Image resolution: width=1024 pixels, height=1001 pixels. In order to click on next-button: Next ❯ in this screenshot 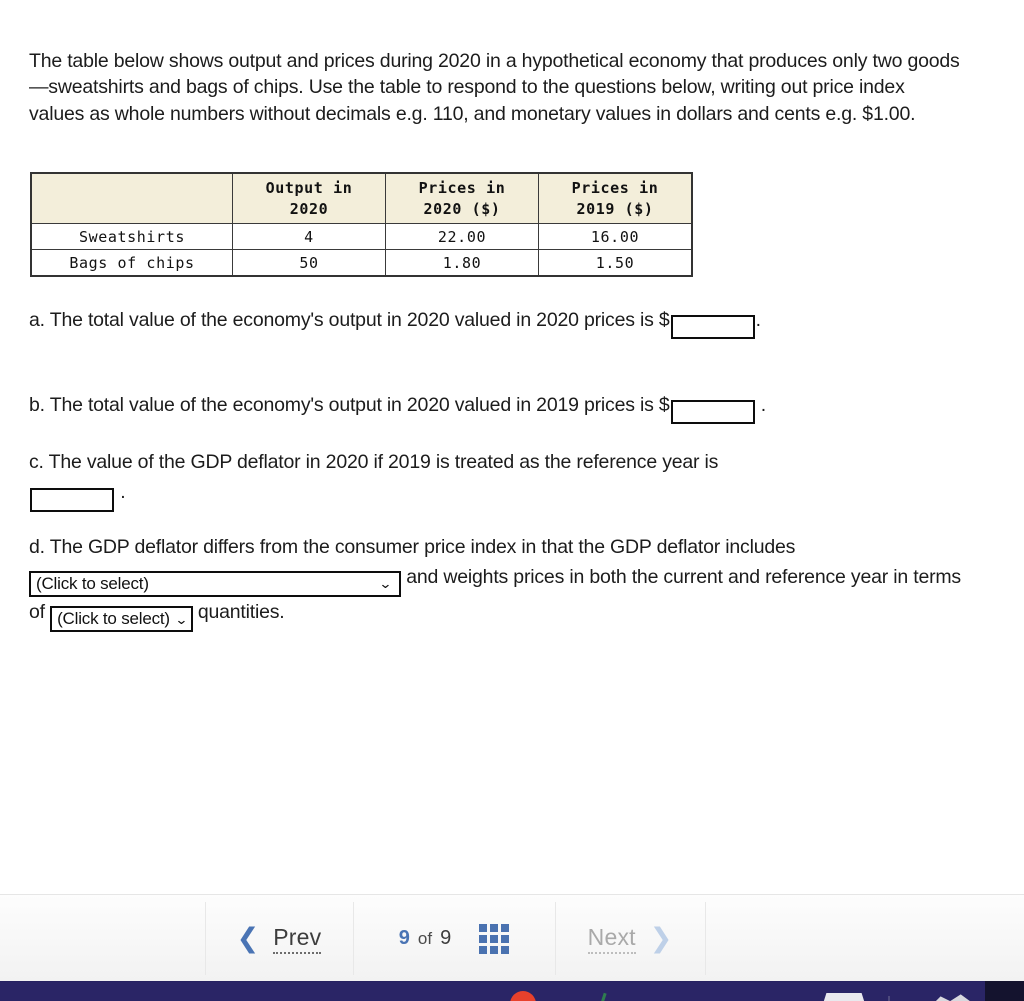, I will do `click(630, 938)`.